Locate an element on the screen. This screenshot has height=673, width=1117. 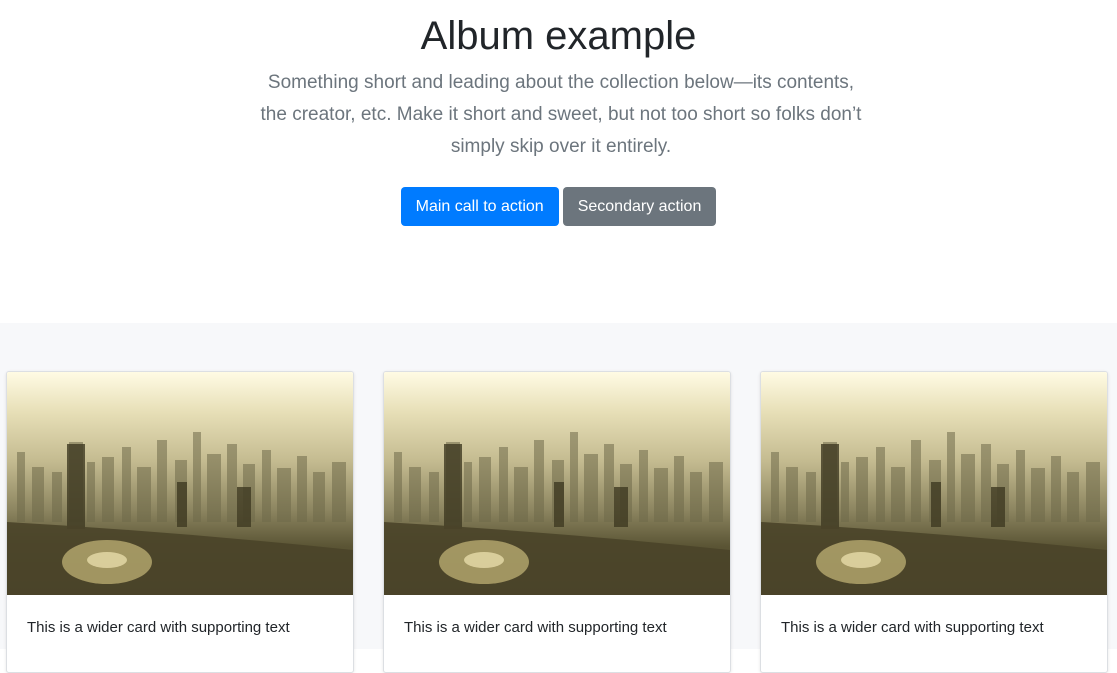
main-call-to-action-button: Main call to action is located at coordinates (479, 206).